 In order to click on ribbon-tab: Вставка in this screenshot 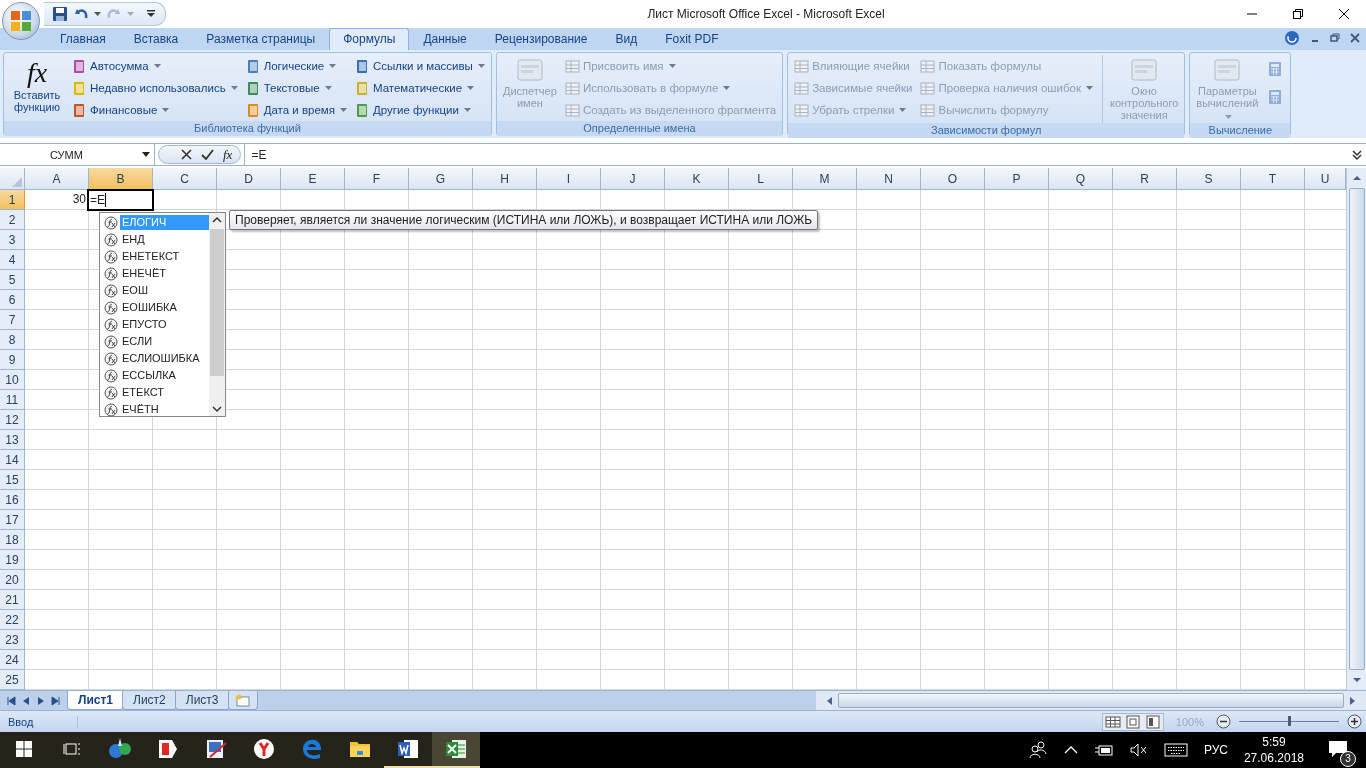, I will do `click(156, 39)`.